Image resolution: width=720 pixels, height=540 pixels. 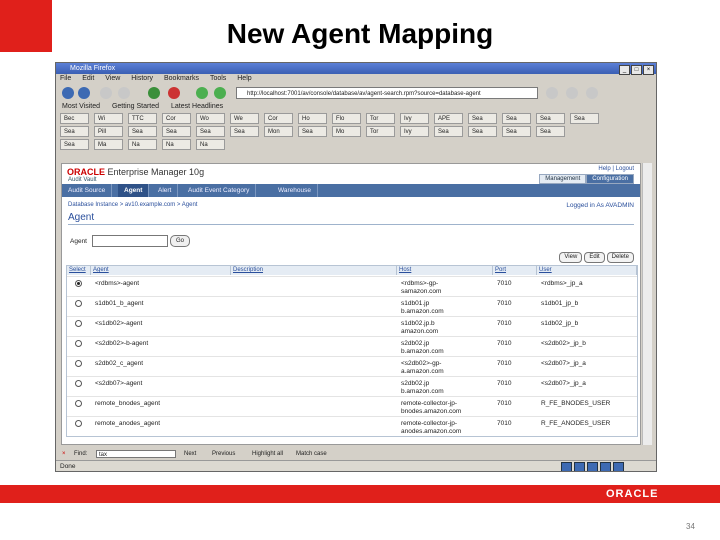 I want to click on browser-tab: Flo, so click(x=346, y=118).